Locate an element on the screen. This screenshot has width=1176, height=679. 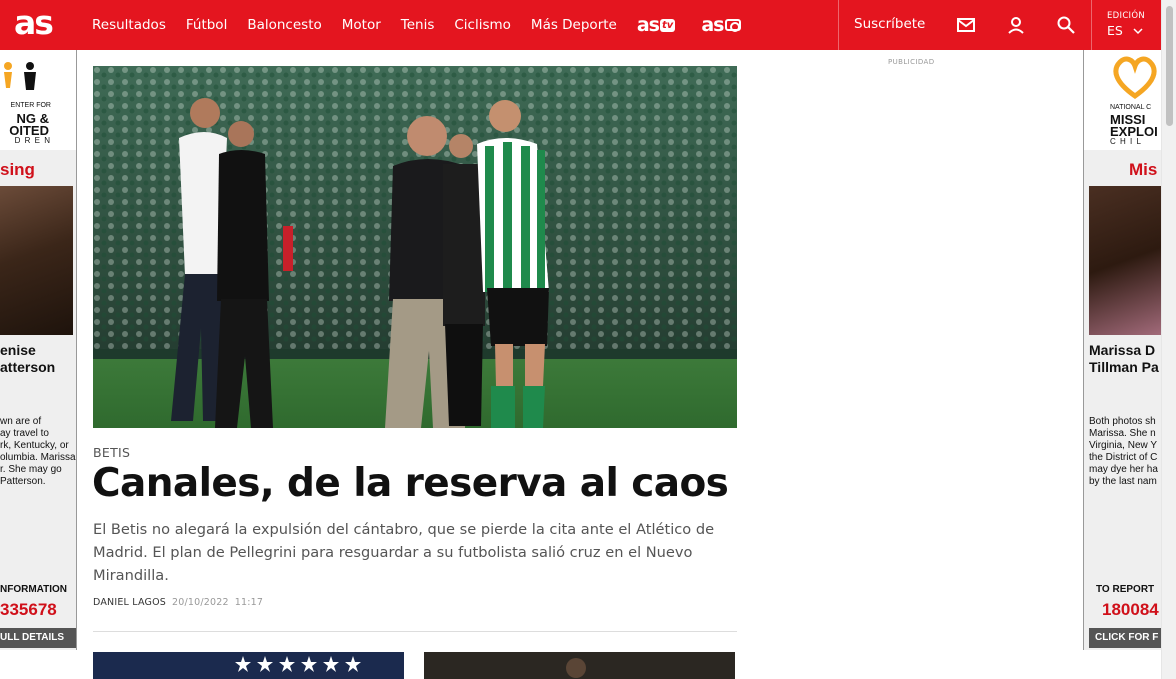
heart-logo-icon is located at coordinates (1135, 78).